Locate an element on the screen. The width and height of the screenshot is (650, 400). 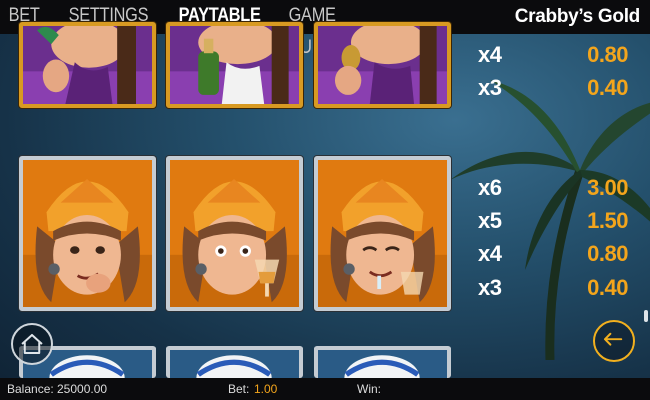
scrollbar-thumb is located at coordinates (646, 316).